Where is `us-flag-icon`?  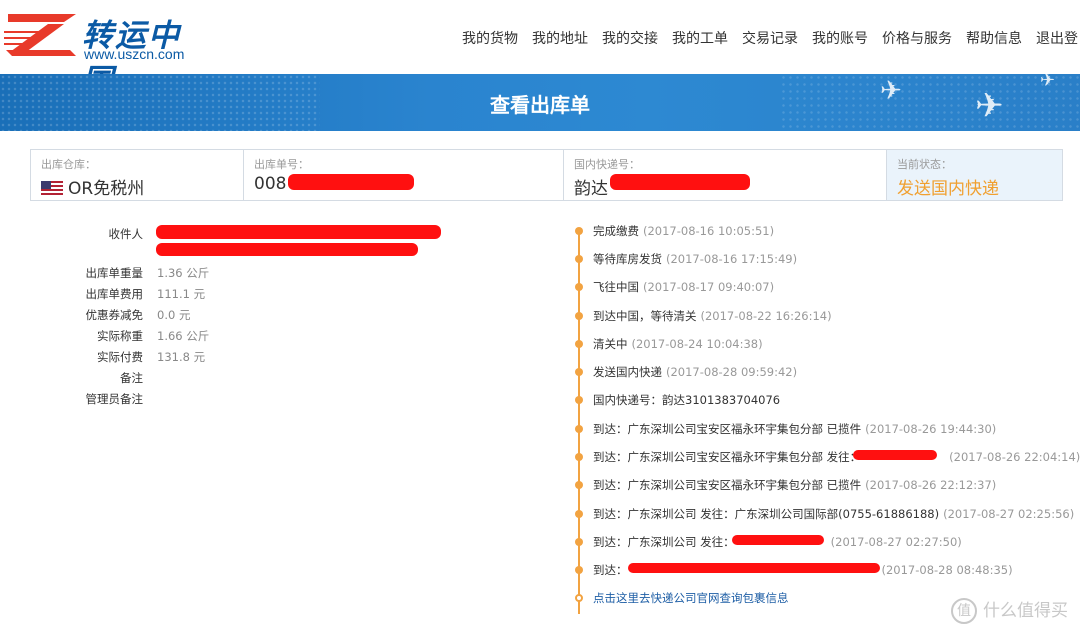
us-flag-icon is located at coordinates (52, 188).